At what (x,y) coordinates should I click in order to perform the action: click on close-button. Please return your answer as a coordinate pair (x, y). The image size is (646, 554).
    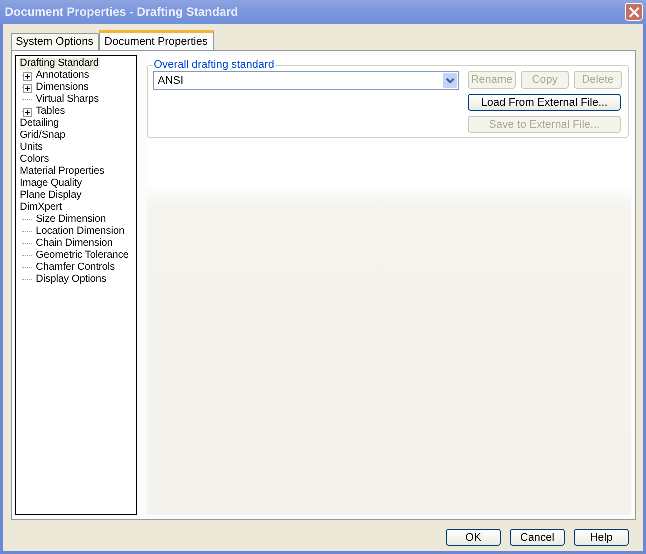
    Looking at the image, I should click on (634, 12).